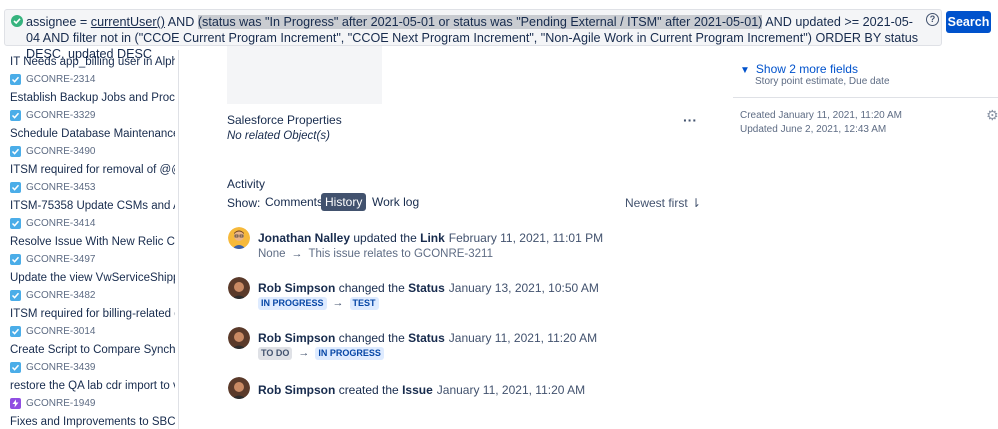 Image resolution: width=998 pixels, height=429 pixels. What do you see at coordinates (368, 390) in the screenshot?
I see `history-verb: created the` at bounding box center [368, 390].